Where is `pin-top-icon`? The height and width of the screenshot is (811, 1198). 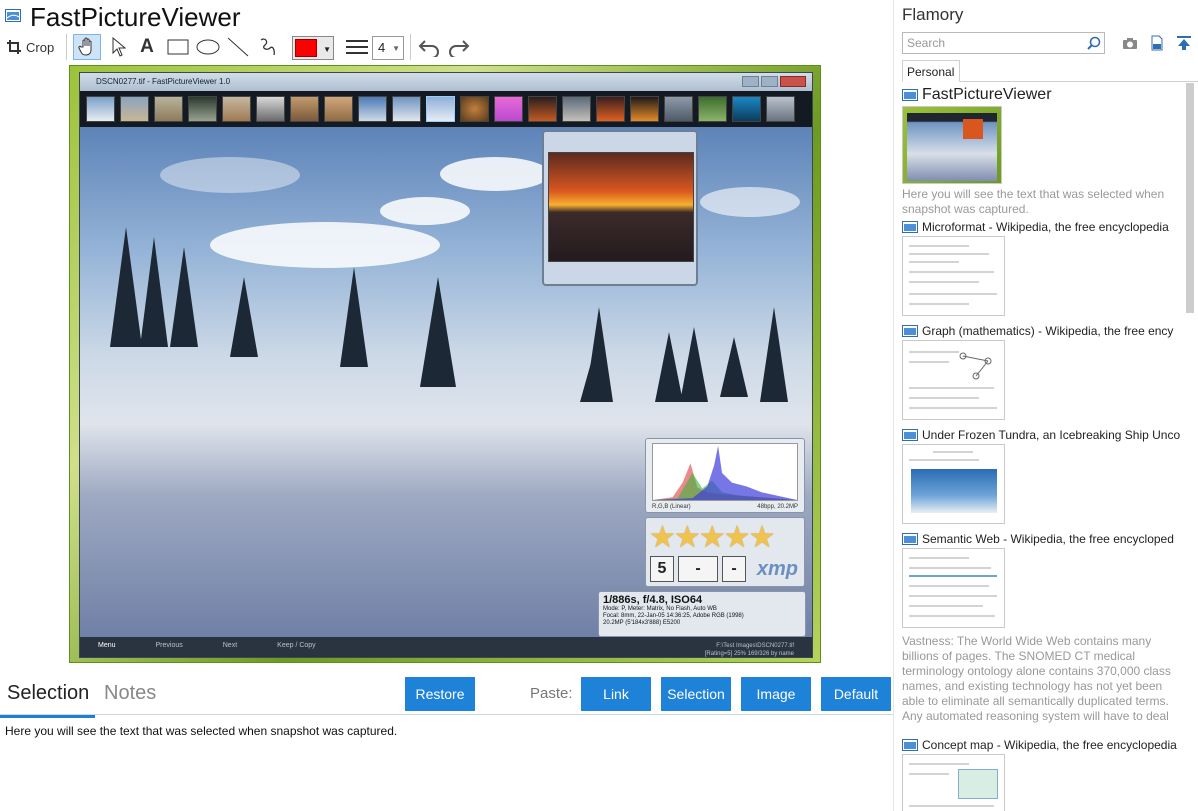
pin-top-icon is located at coordinates (1184, 43).